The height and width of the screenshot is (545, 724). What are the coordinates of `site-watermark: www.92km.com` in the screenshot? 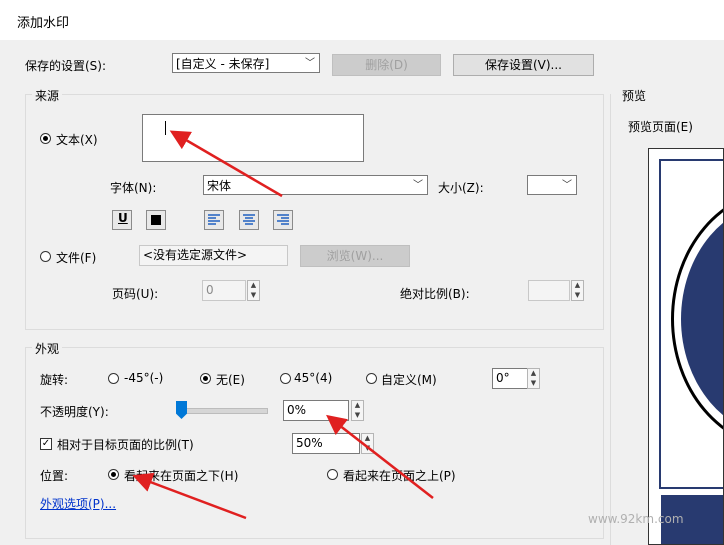 It's located at (636, 519).